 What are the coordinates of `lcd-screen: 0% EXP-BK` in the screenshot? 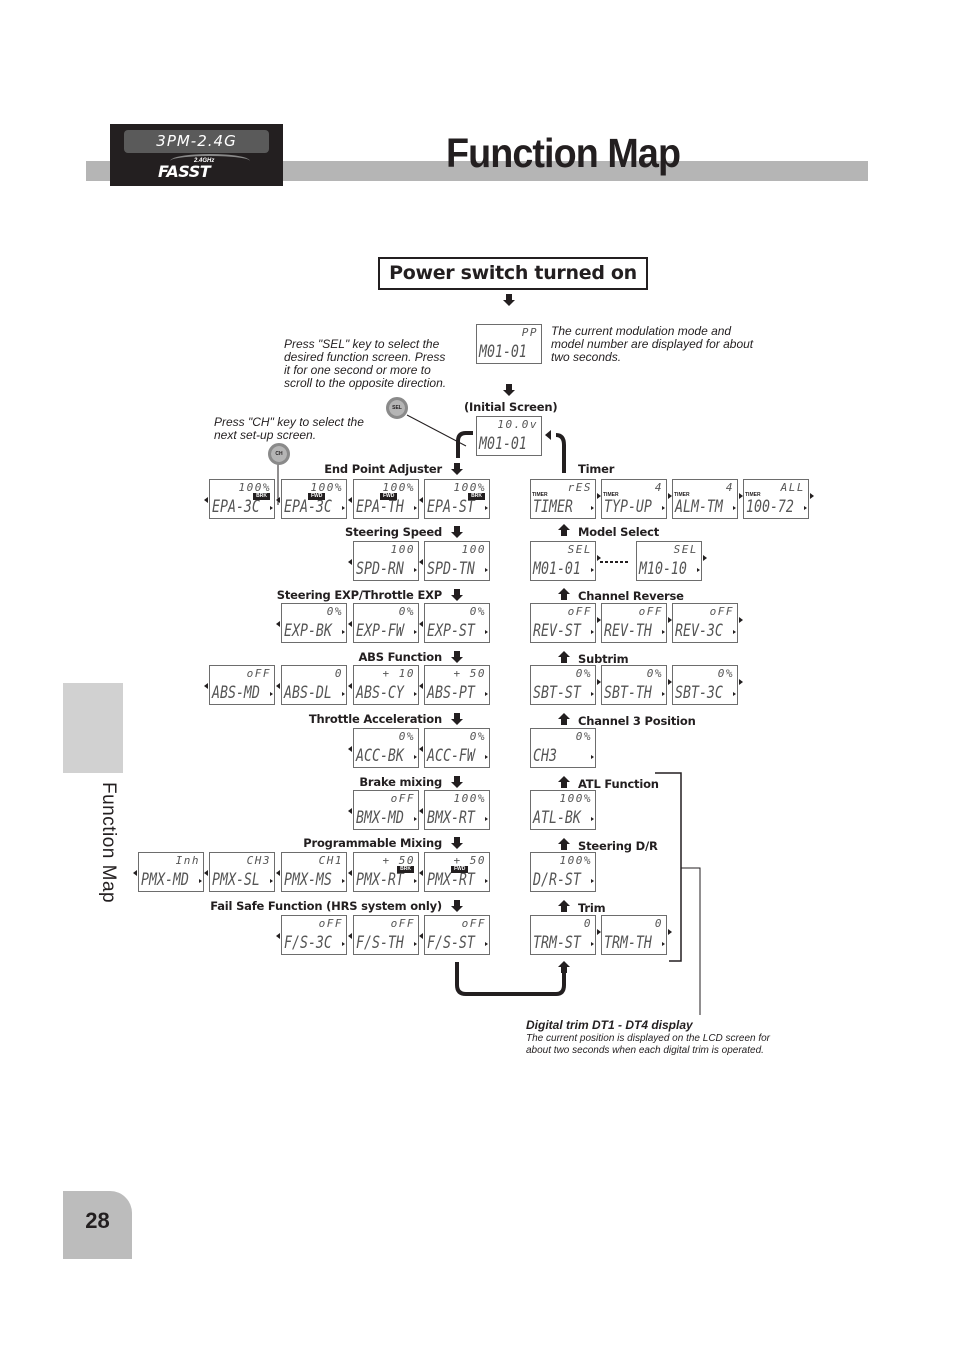 It's located at (314, 623).